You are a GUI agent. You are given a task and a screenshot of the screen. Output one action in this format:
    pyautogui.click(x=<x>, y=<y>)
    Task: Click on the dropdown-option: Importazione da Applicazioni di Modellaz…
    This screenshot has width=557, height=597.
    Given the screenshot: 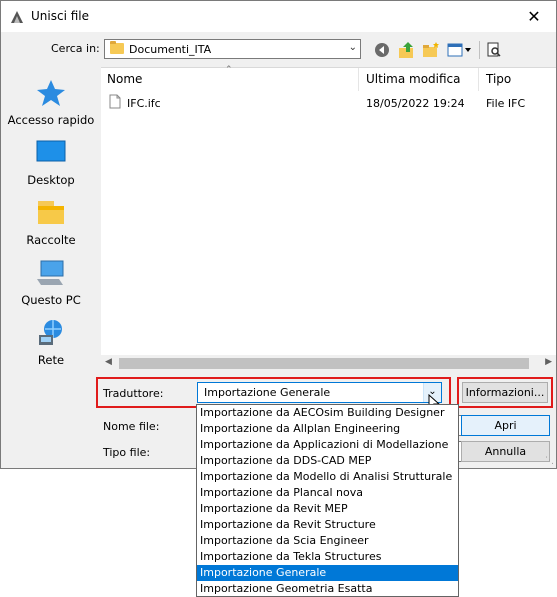 What is the action you would take?
    pyautogui.click(x=327, y=445)
    